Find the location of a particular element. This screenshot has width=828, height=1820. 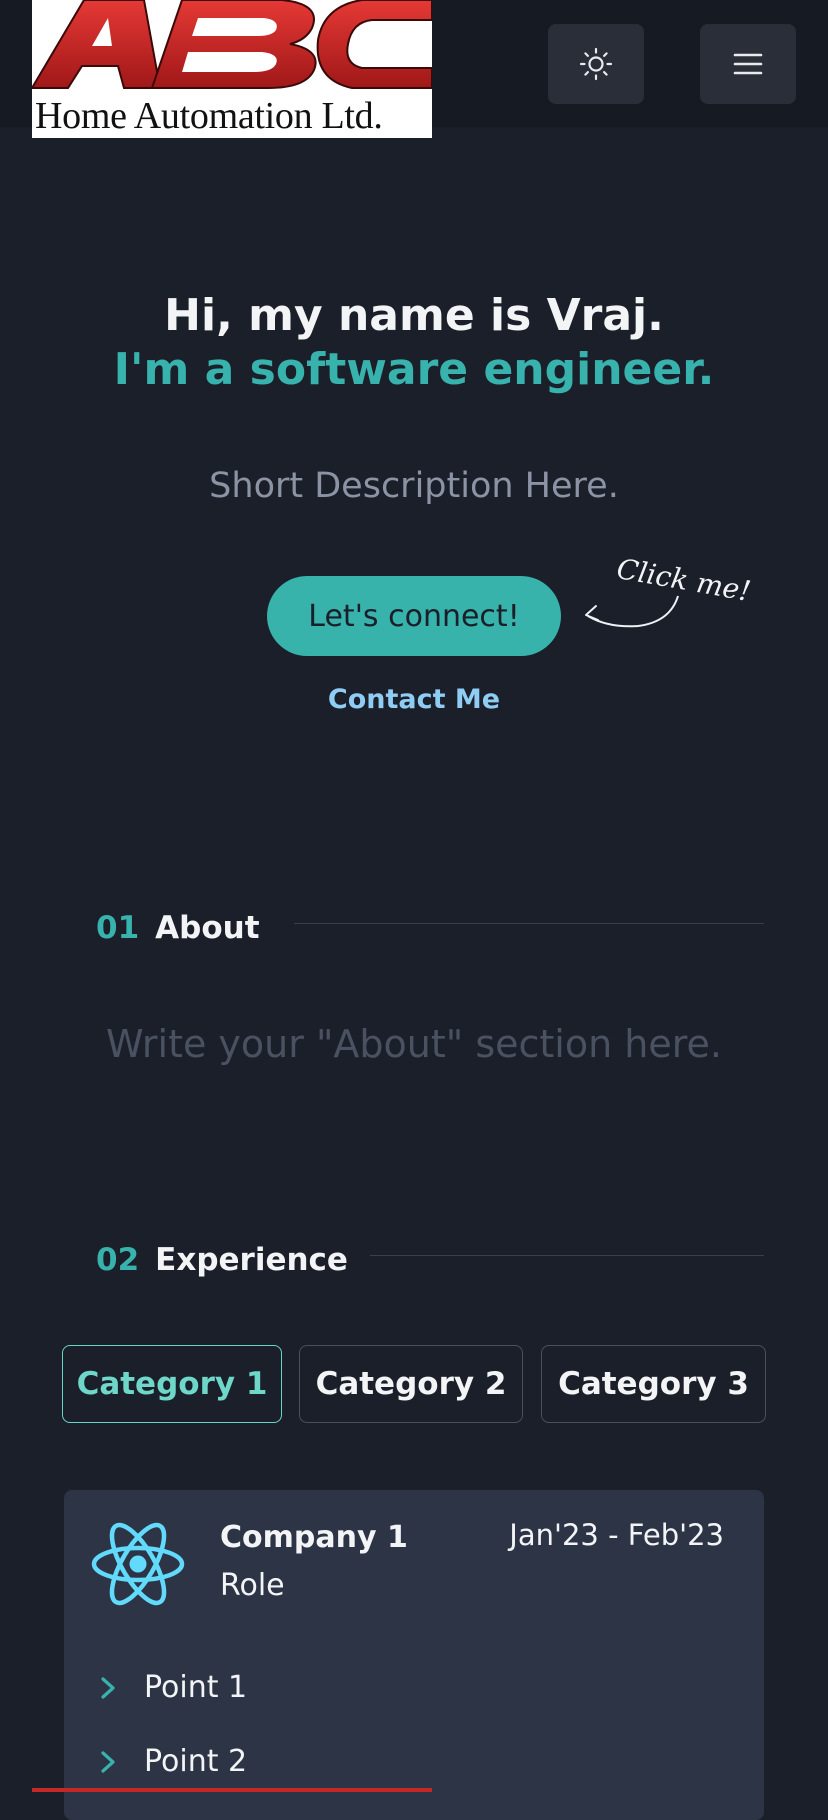

point-text: Point 1 is located at coordinates (196, 1687).